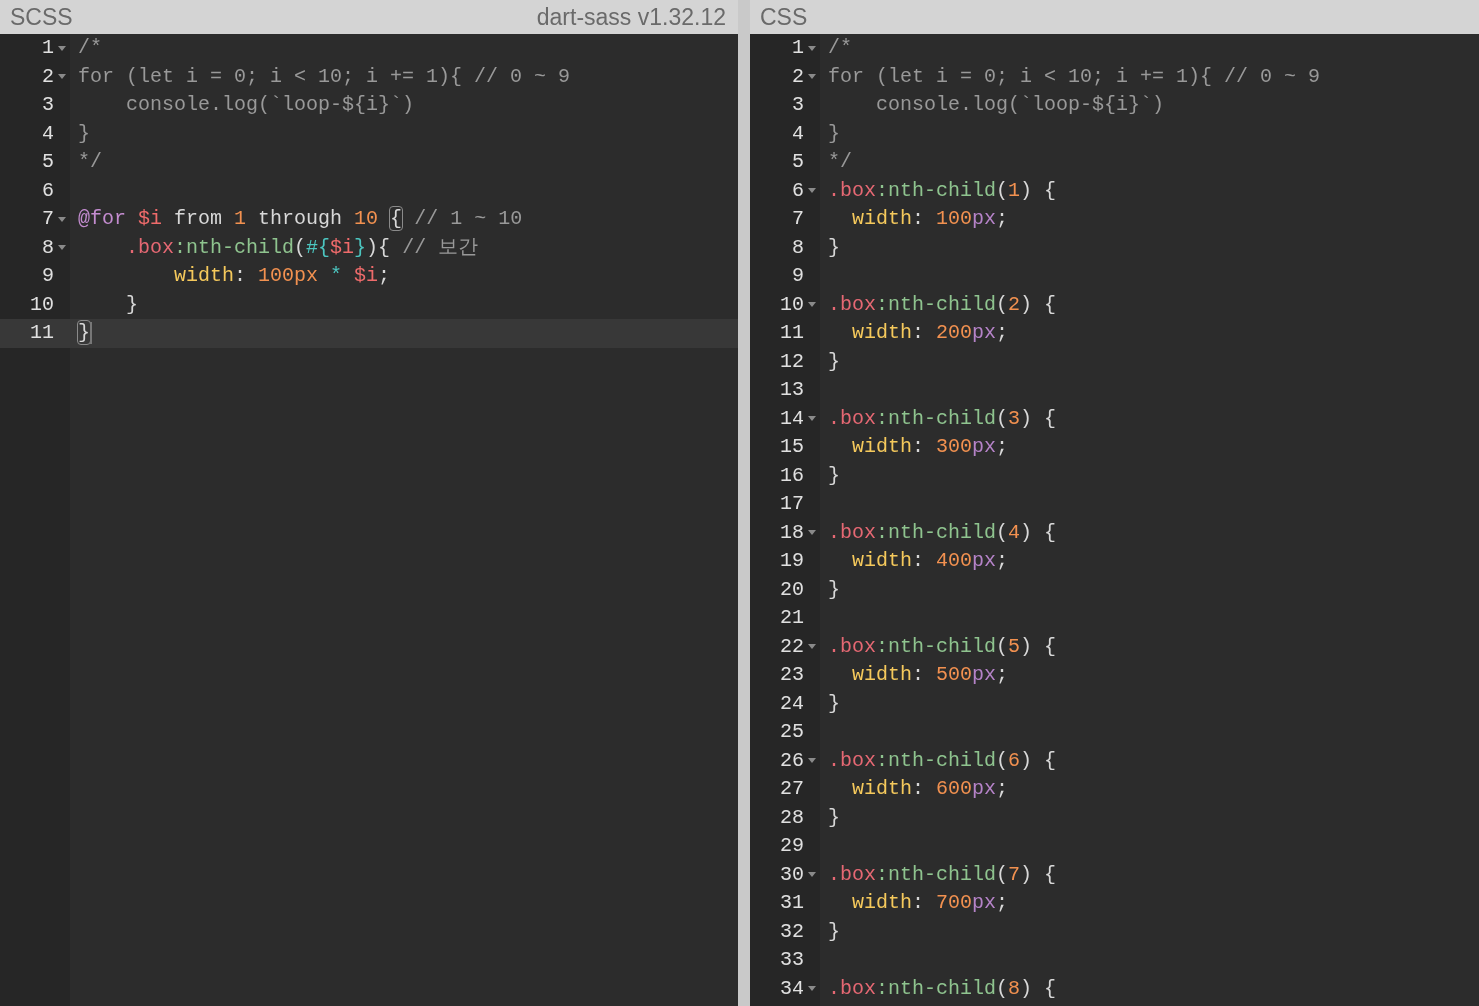 This screenshot has height=1006, width=1479. What do you see at coordinates (791, 817) in the screenshot?
I see `line-number: 28` at bounding box center [791, 817].